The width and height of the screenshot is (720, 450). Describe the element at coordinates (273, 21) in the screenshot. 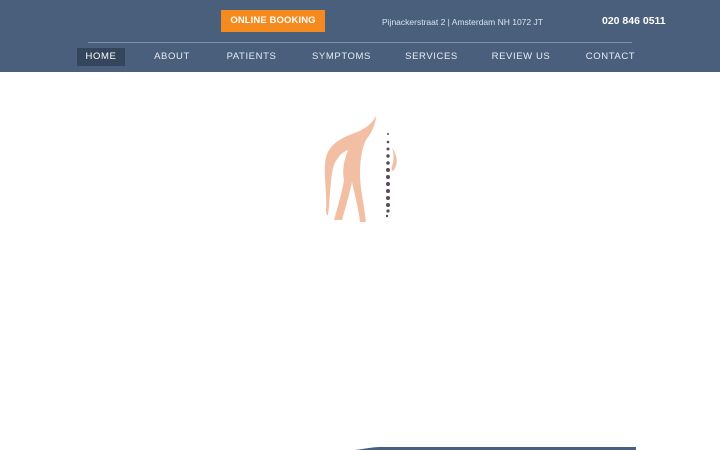

I see `online-booking-button: ONLINE BOOKING` at that location.